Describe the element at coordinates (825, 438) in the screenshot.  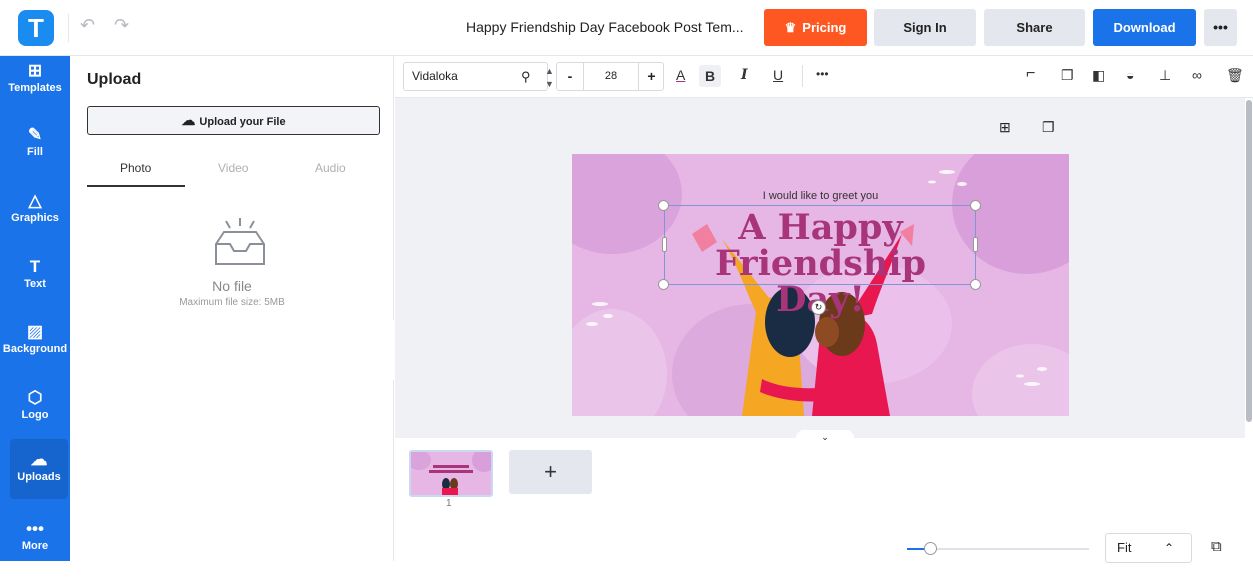
I see `chevron-down-icon: ⌄` at that location.